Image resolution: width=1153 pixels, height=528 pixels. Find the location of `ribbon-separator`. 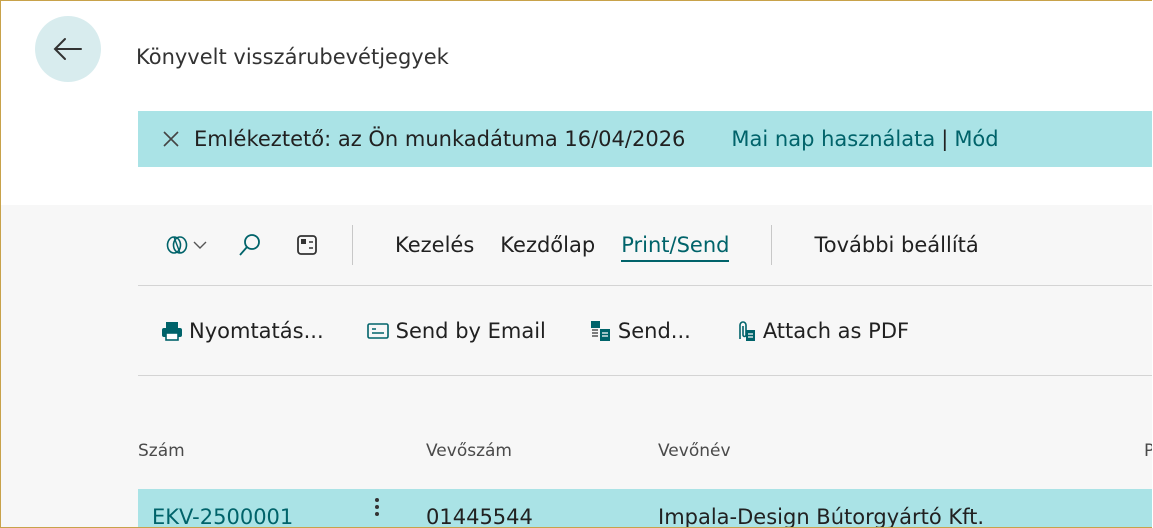

ribbon-separator is located at coordinates (645, 375).